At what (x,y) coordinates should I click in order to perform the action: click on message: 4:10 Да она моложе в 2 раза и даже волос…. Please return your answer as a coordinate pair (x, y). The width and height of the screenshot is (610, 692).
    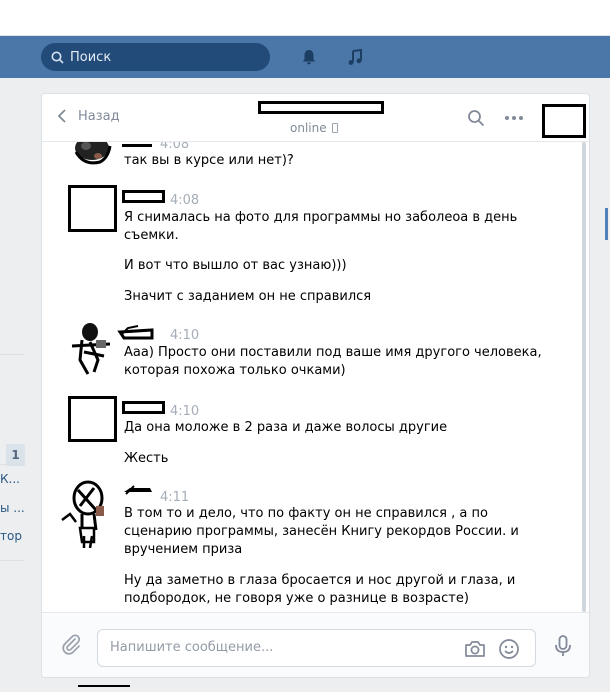
    Looking at the image, I should click on (312, 436).